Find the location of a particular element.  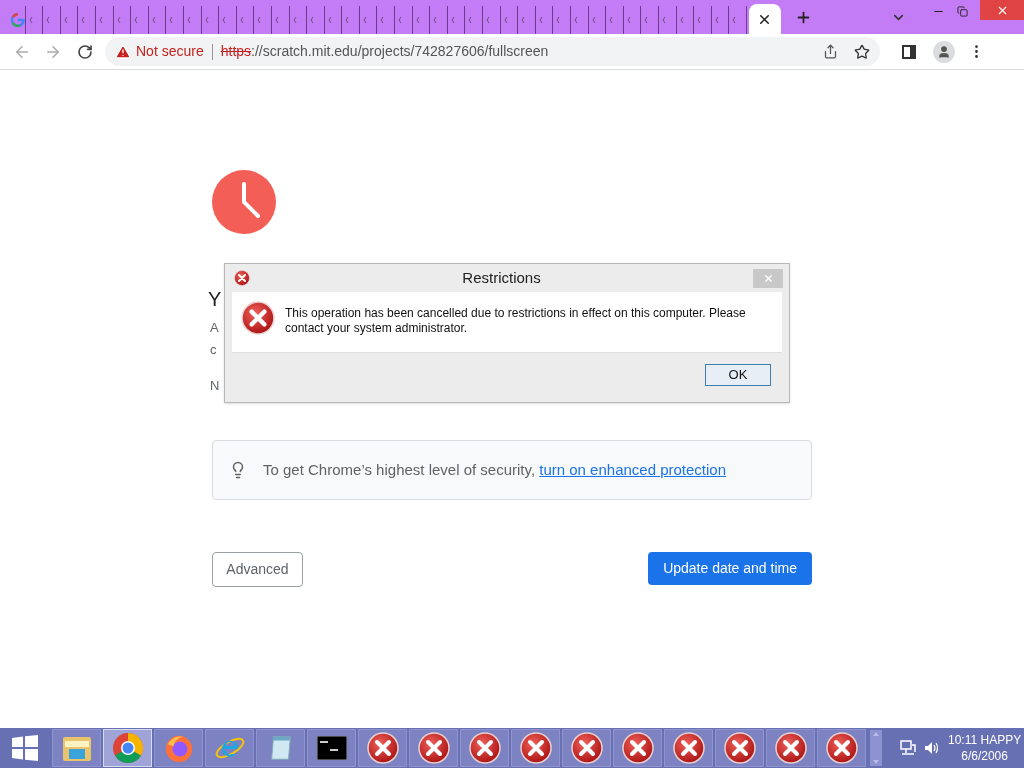

body-text: A is located at coordinates (214, 327).